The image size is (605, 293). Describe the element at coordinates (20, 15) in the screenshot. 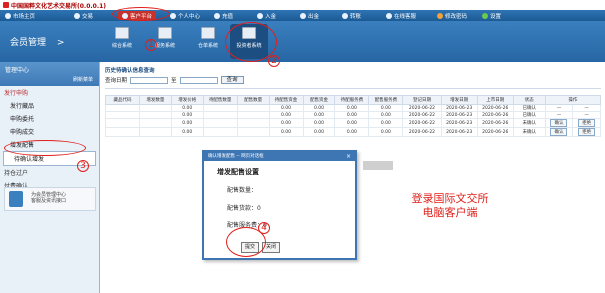

I see `nav-home: 市场主页` at that location.